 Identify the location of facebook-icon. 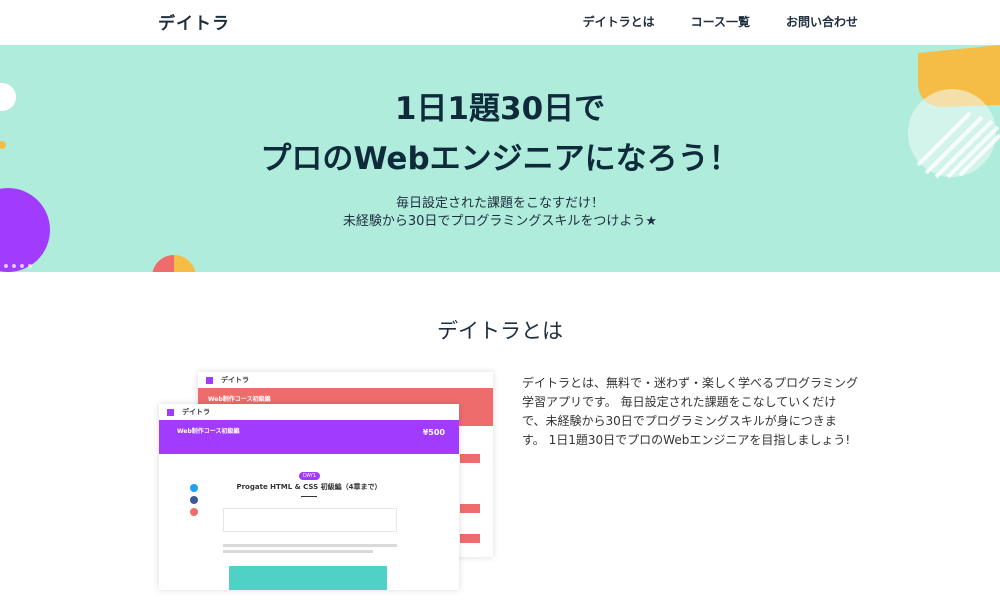
(194, 500).